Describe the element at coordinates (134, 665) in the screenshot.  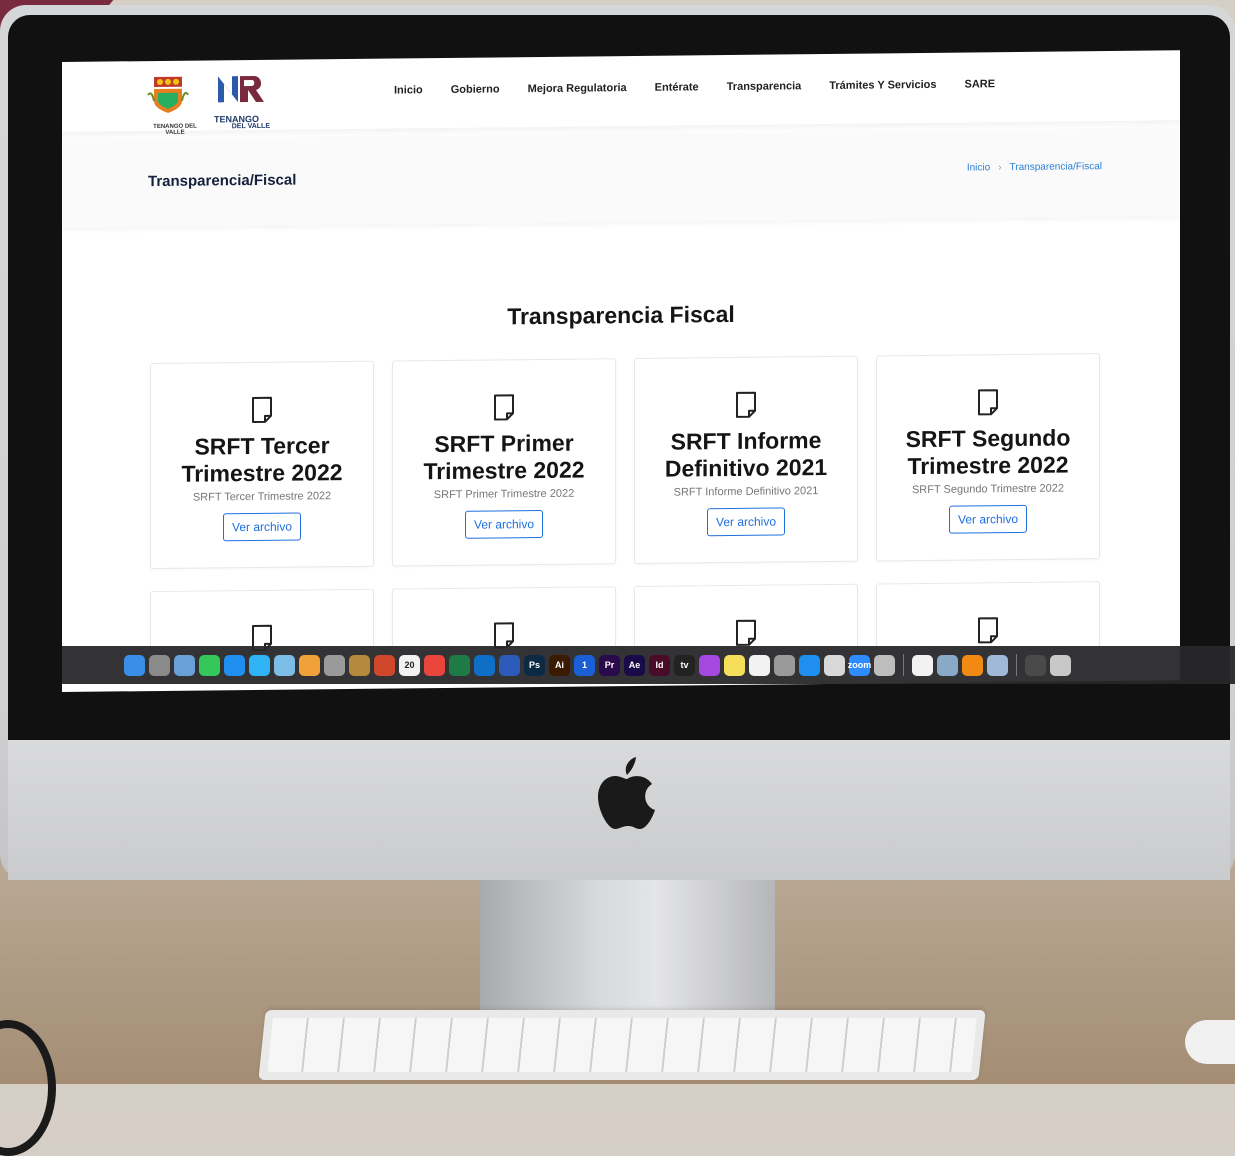
I see `finder-icon` at that location.